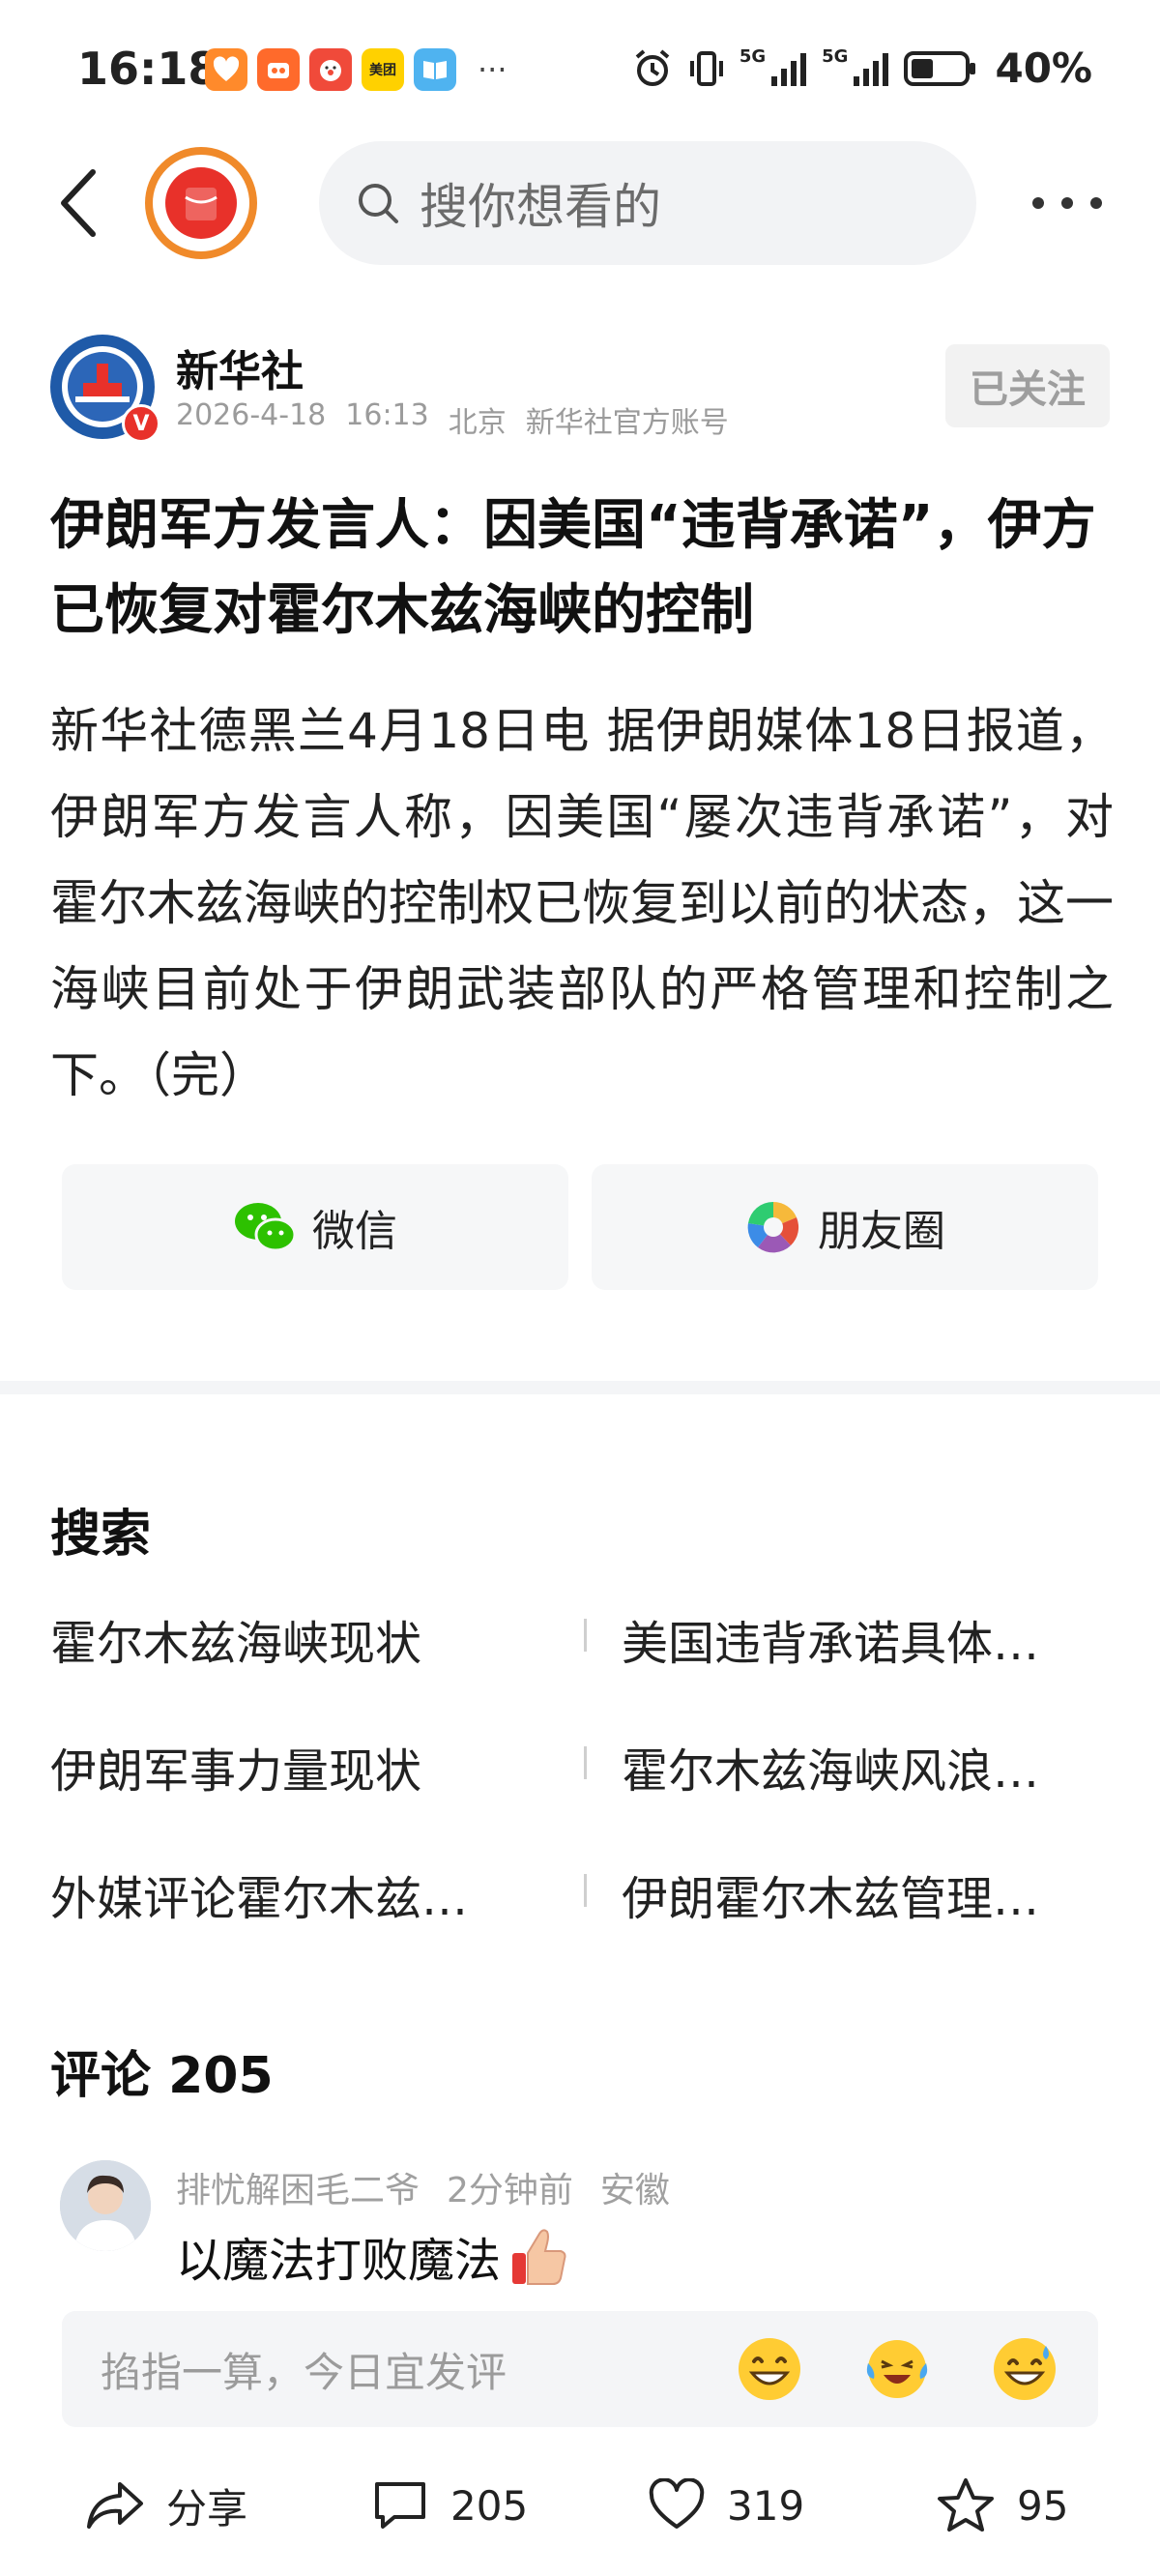 The height and width of the screenshot is (2576, 1160). I want to click on status-time: 16:18, so click(148, 69).